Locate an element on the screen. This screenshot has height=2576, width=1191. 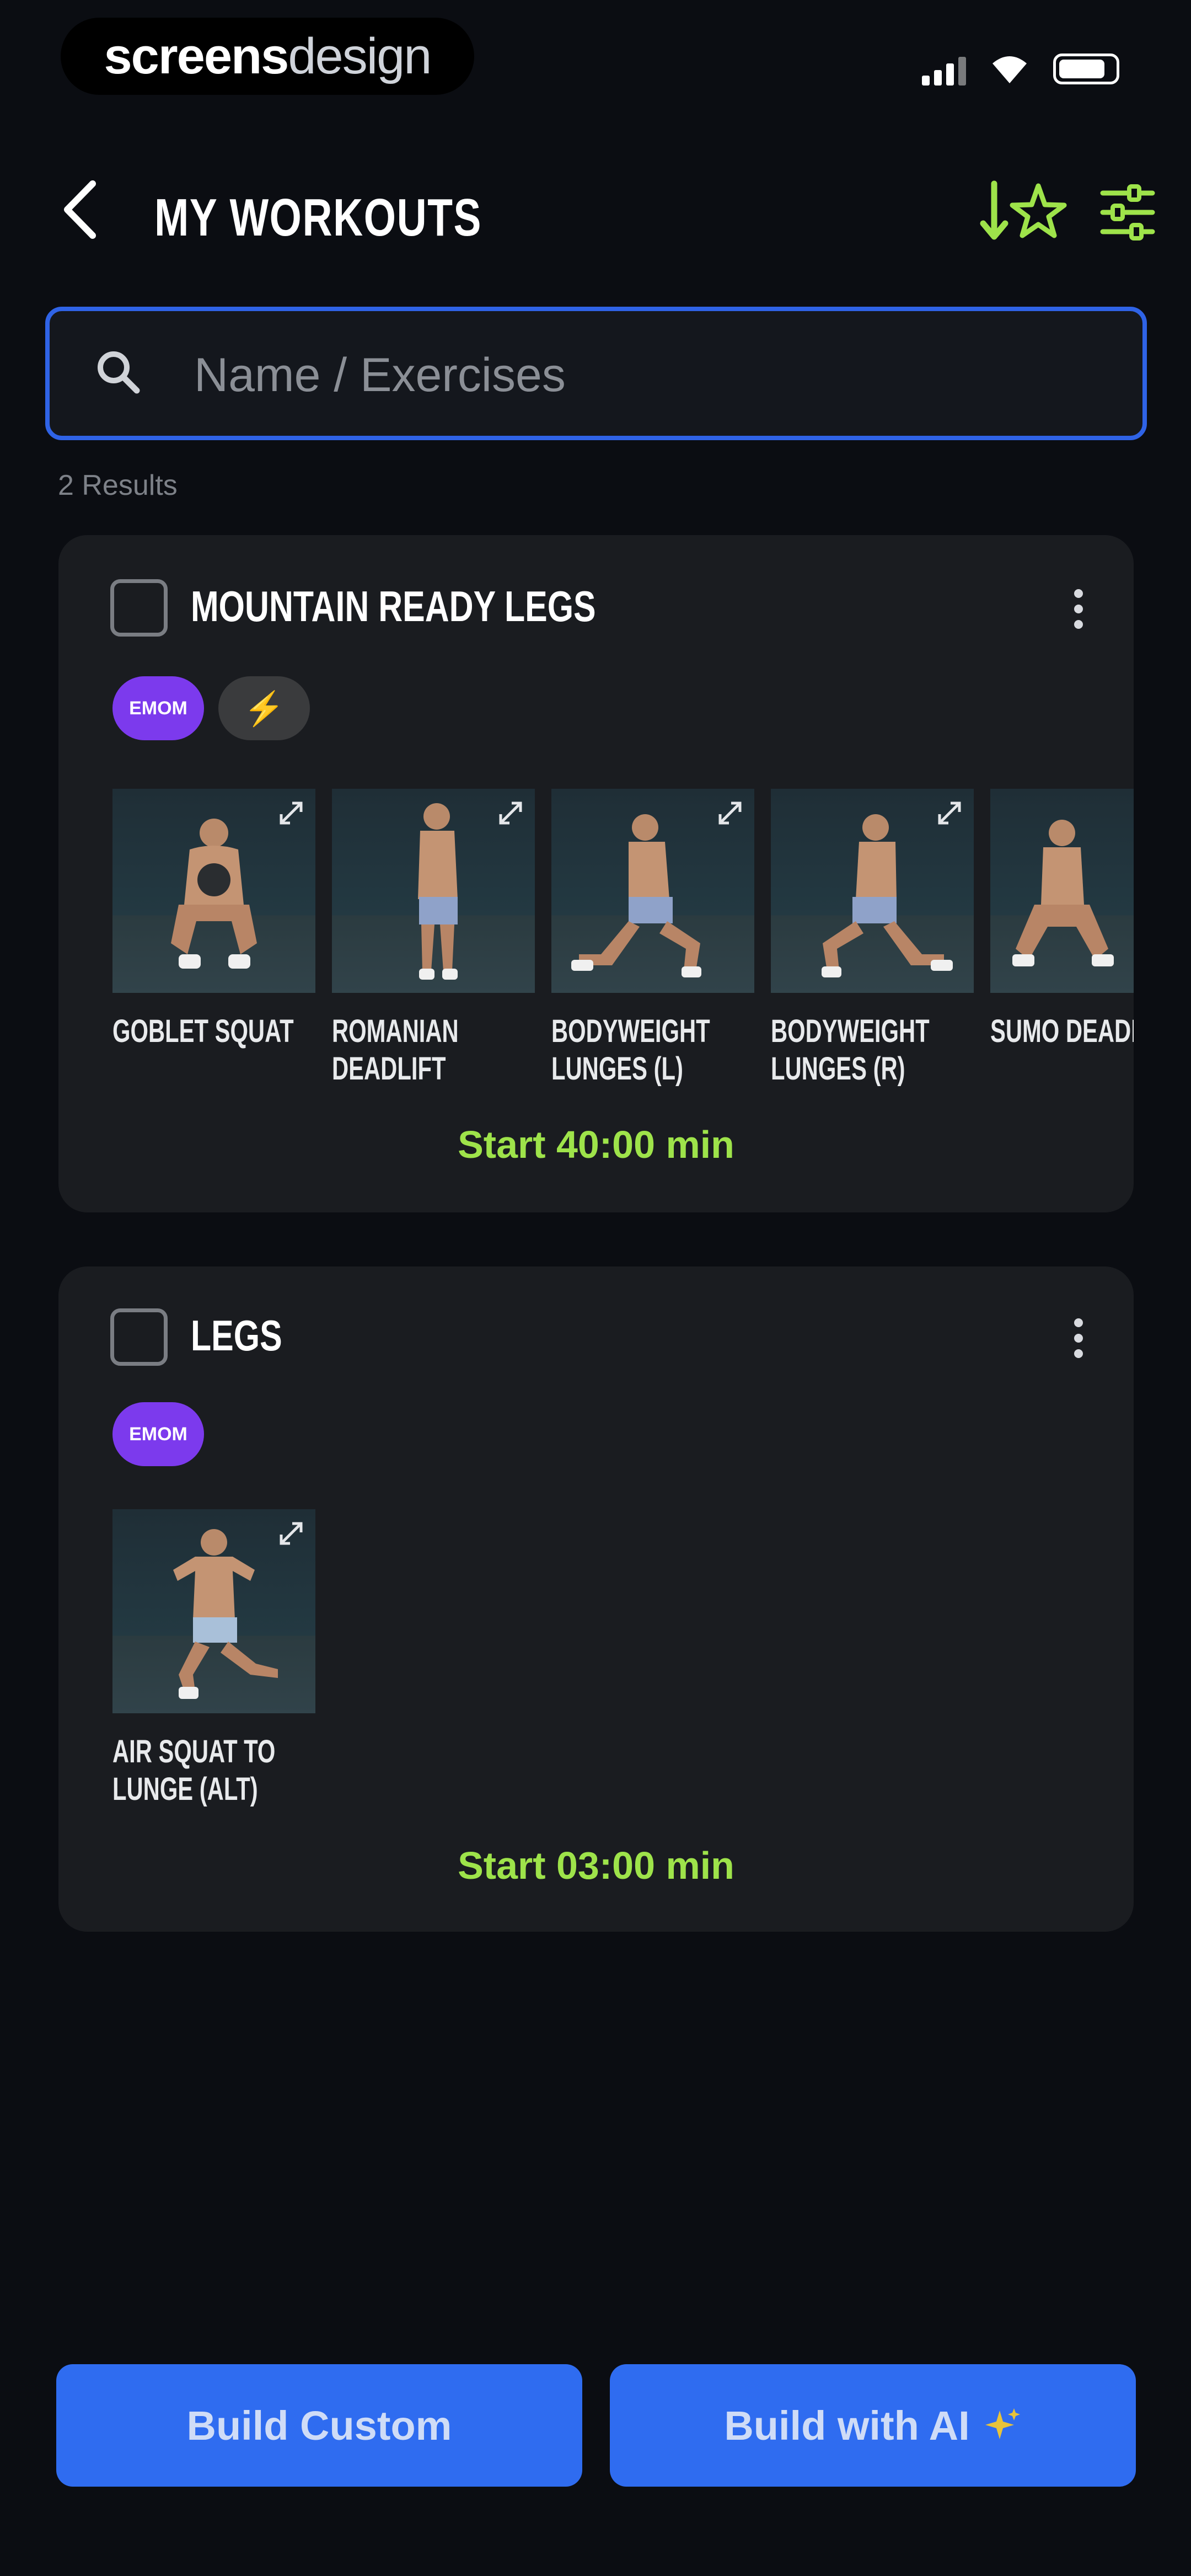
exercise-name: ROMANIAN DEADLIFT is located at coordinates (395, 1050).